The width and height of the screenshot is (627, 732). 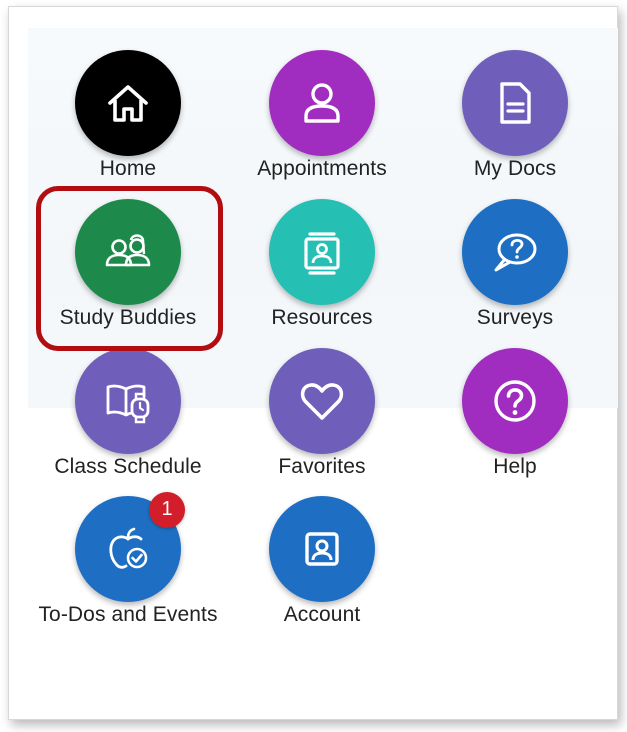 I want to click on app-tile-surveys: Surveys, so click(x=515, y=269).